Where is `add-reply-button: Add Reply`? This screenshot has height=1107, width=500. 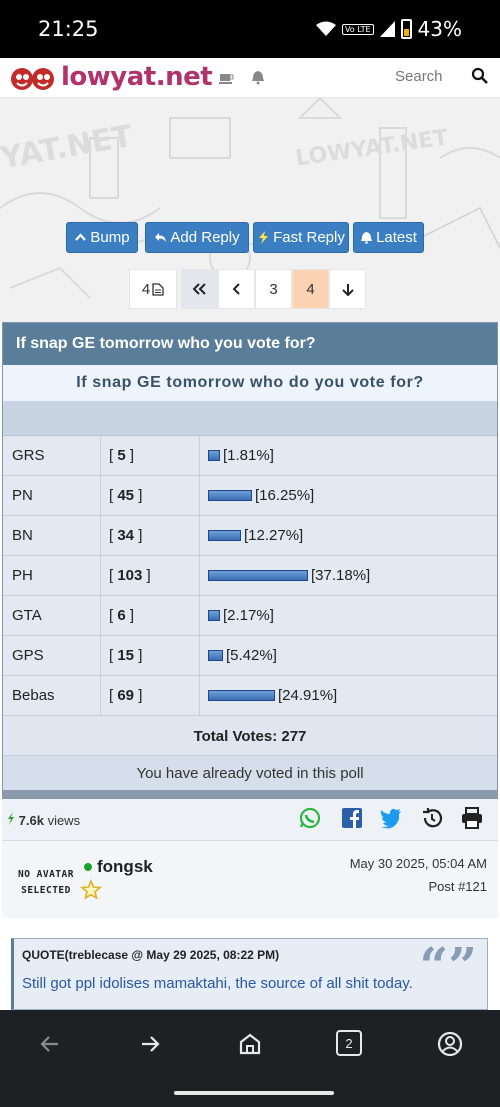
add-reply-button: Add Reply is located at coordinates (197, 237).